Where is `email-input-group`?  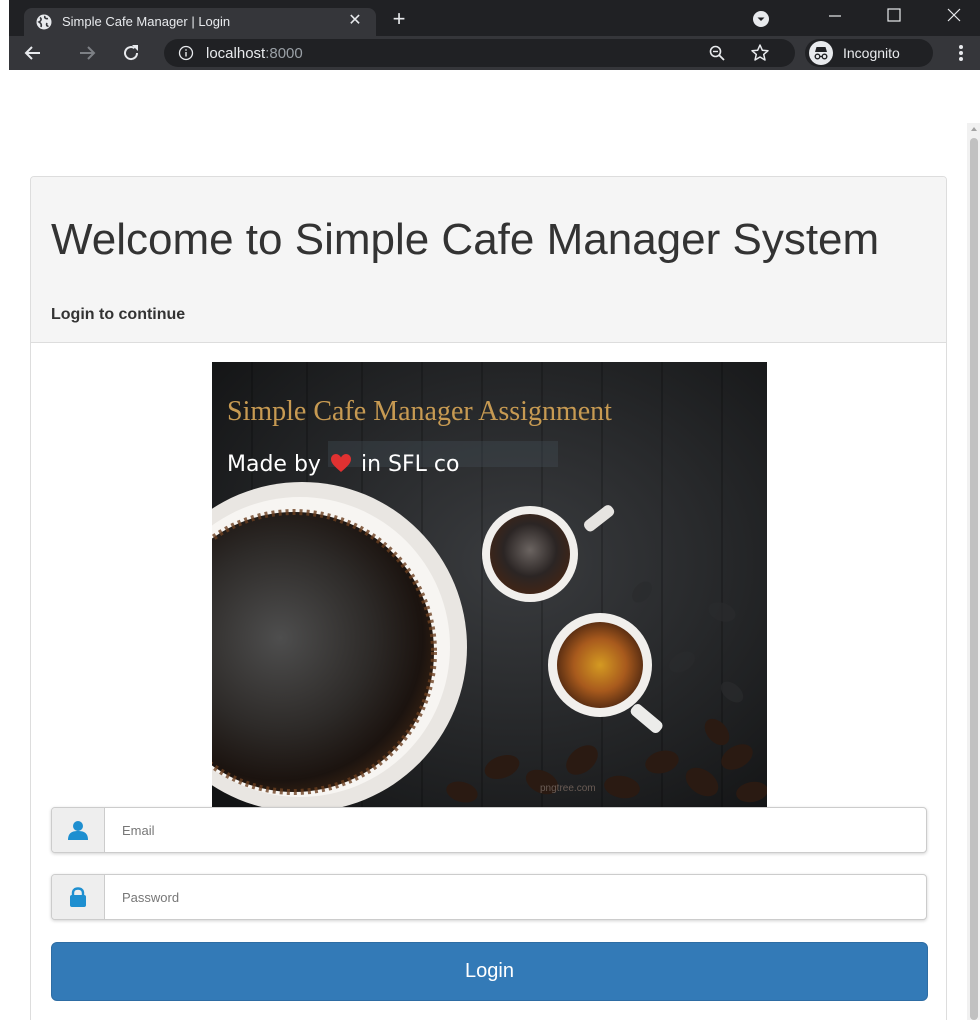 email-input-group is located at coordinates (489, 830).